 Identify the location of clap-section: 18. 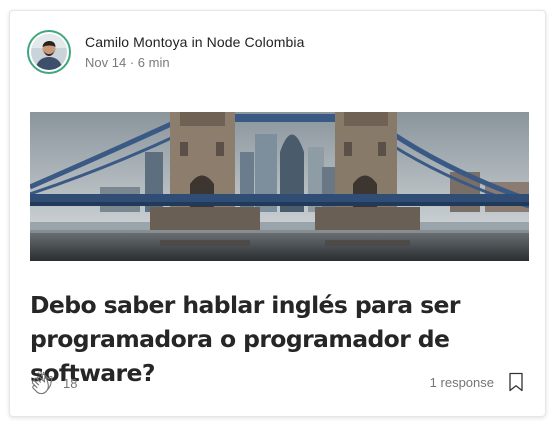
(53, 383).